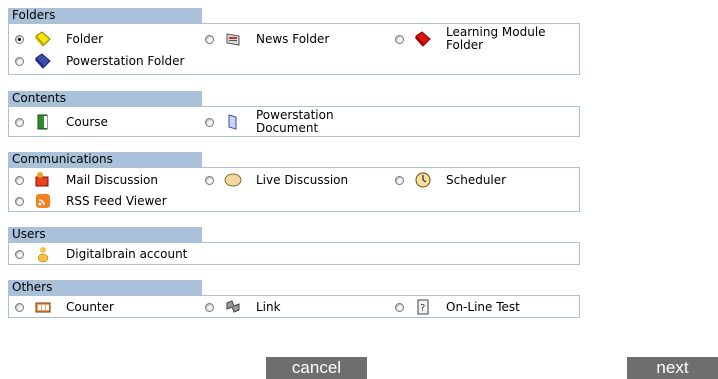  Describe the element at coordinates (87, 121) in the screenshot. I see `option-label: Course` at that location.